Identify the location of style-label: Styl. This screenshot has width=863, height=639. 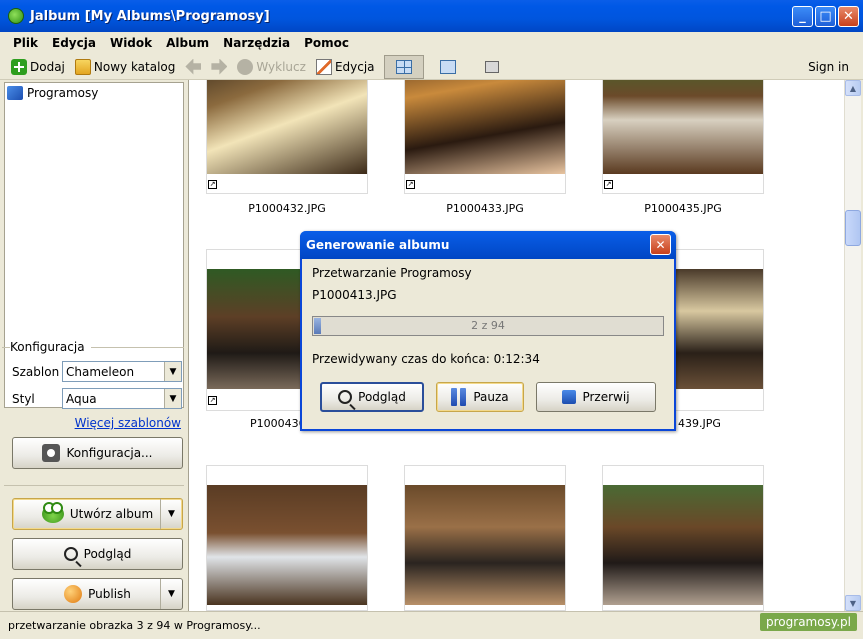
(23, 398).